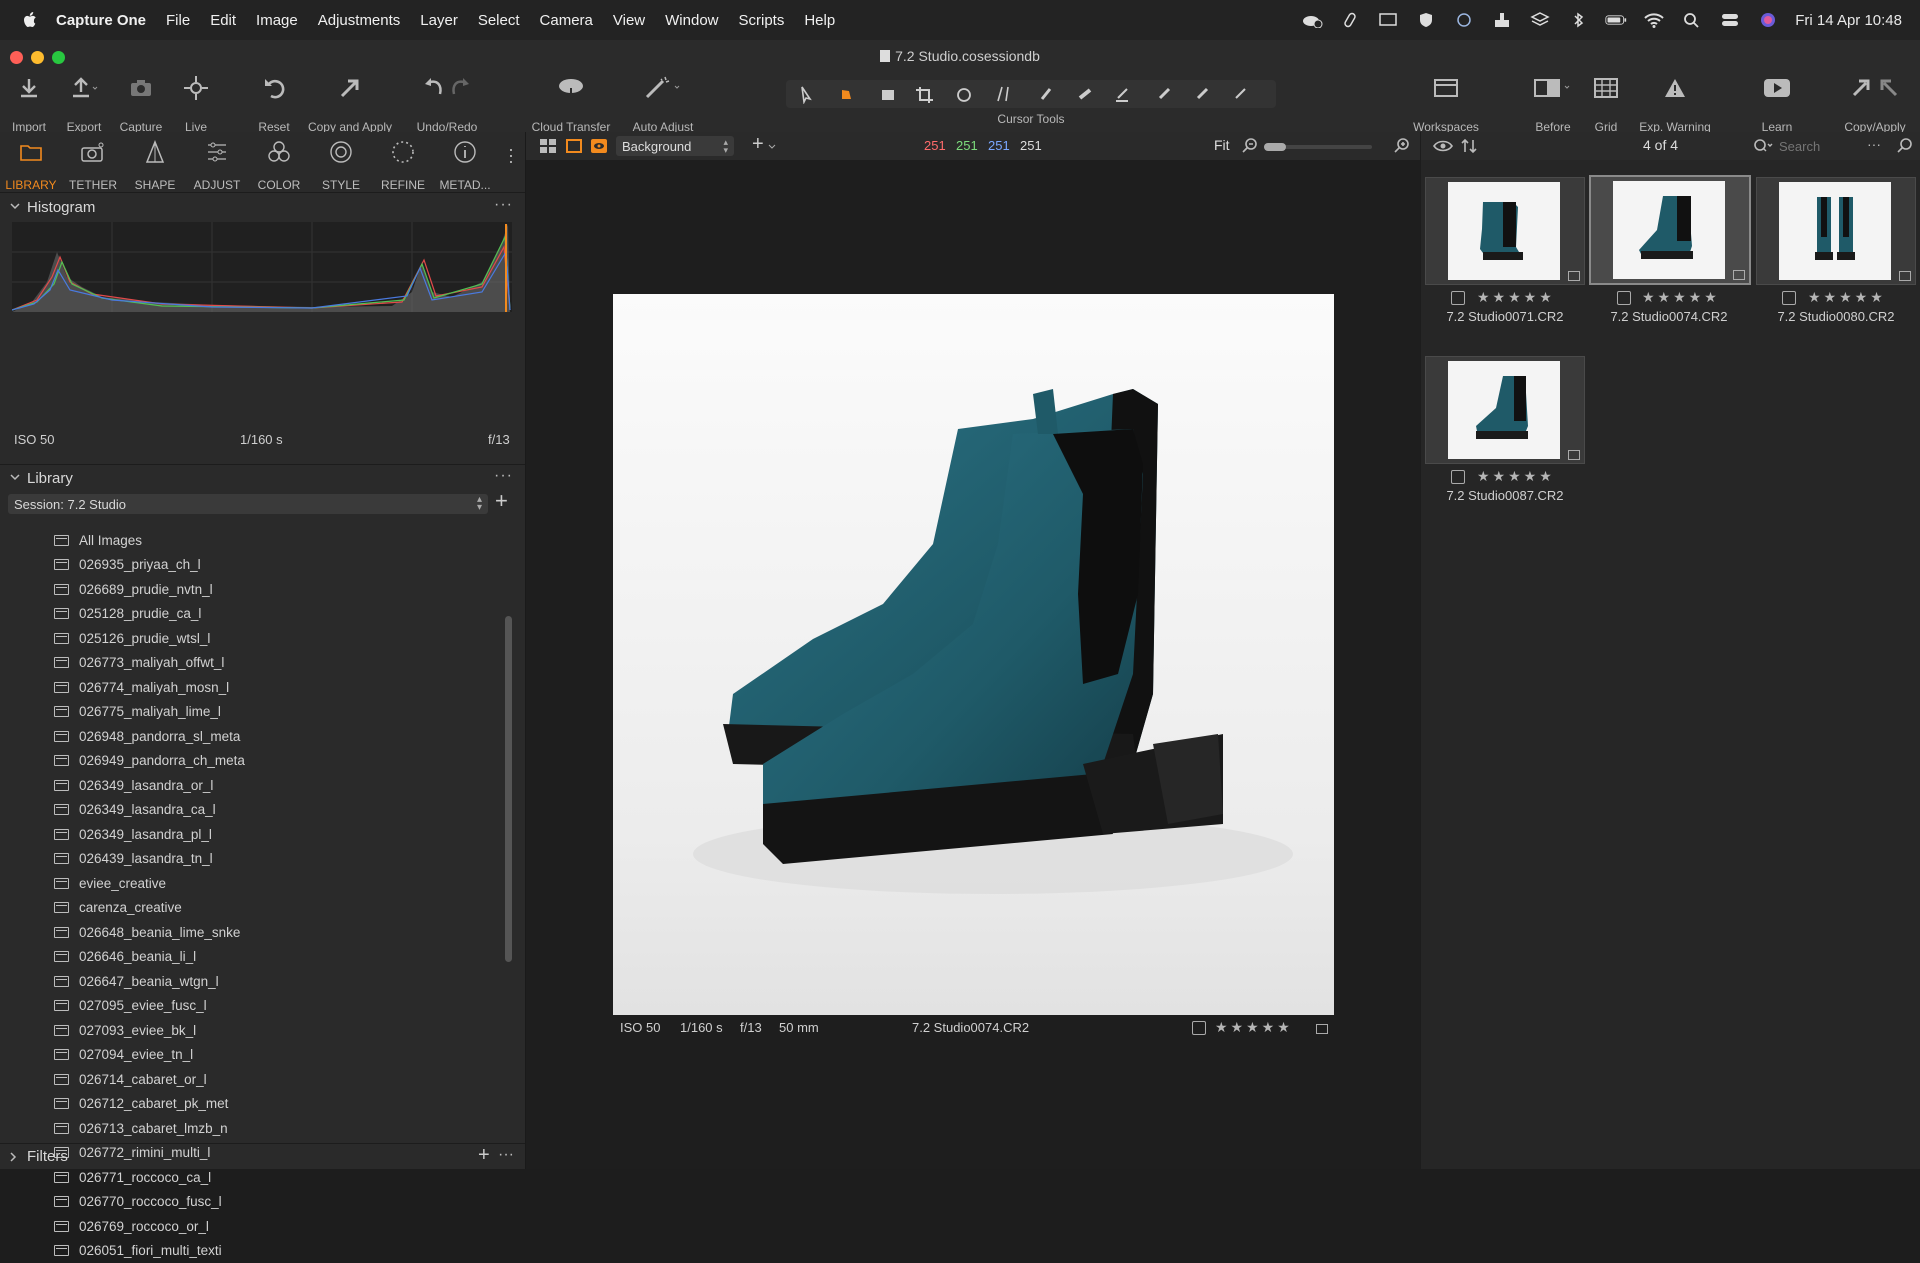 This screenshot has width=1920, height=1263. What do you see at coordinates (629, 20) in the screenshot?
I see `menu-view: View` at bounding box center [629, 20].